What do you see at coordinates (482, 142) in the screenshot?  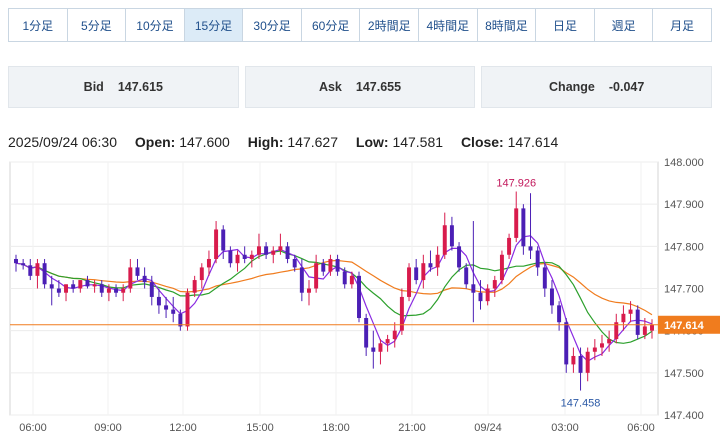 I see `close-label: Close:` at bounding box center [482, 142].